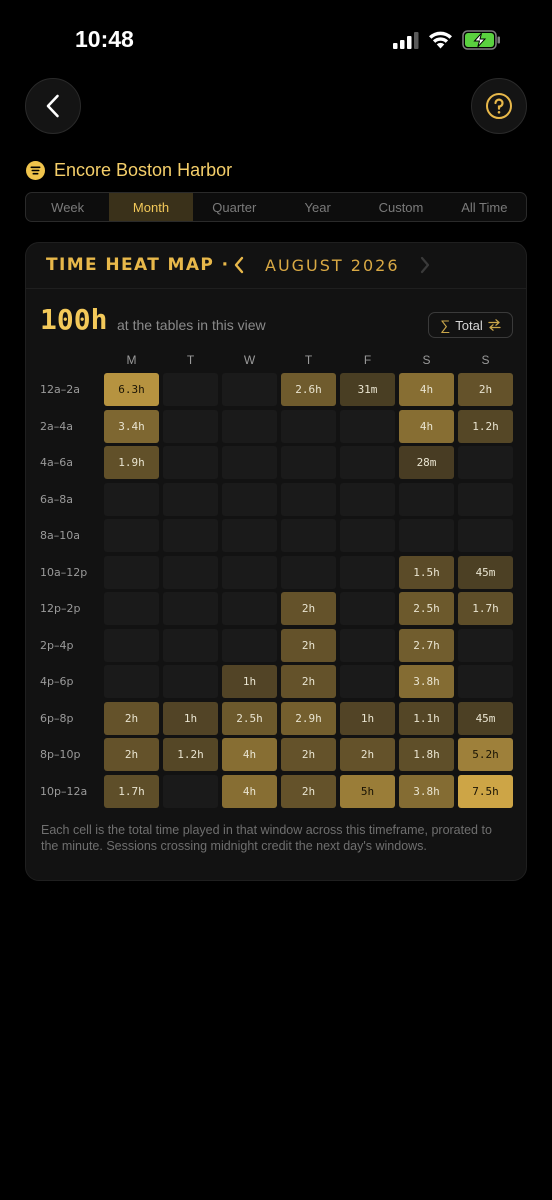 The width and height of the screenshot is (552, 1200). I want to click on heatmap-cell: 7.5h, so click(485, 791).